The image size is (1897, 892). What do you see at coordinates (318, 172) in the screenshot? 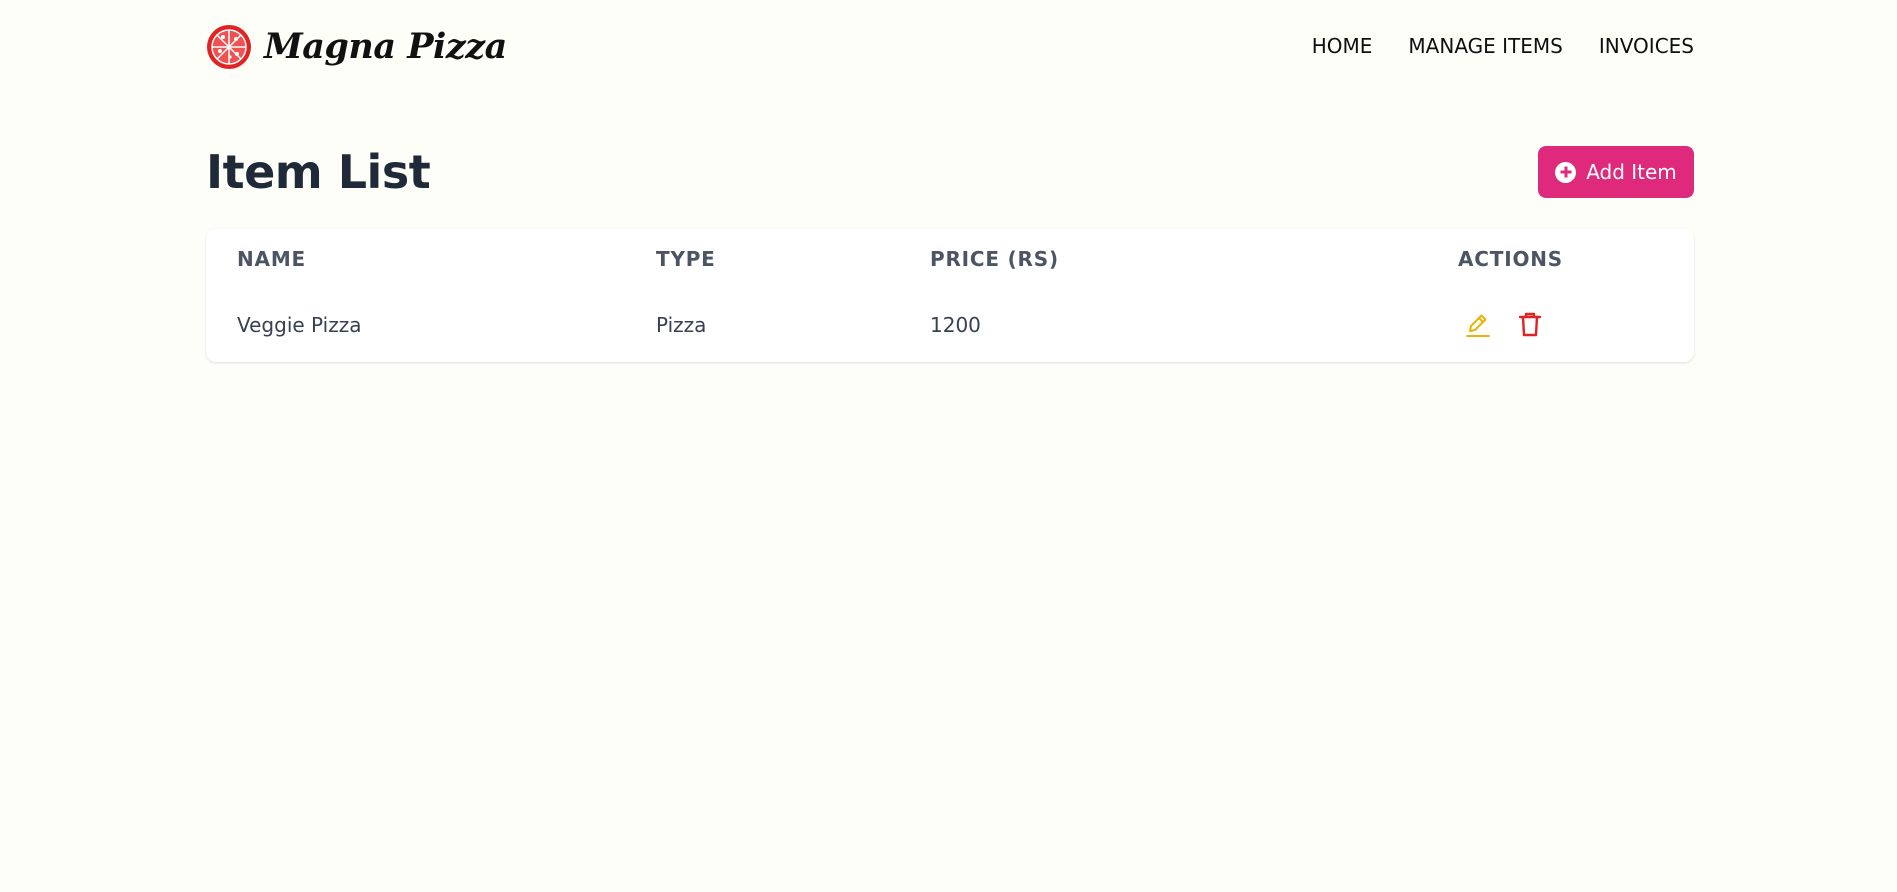
I see `page-title: Item List` at bounding box center [318, 172].